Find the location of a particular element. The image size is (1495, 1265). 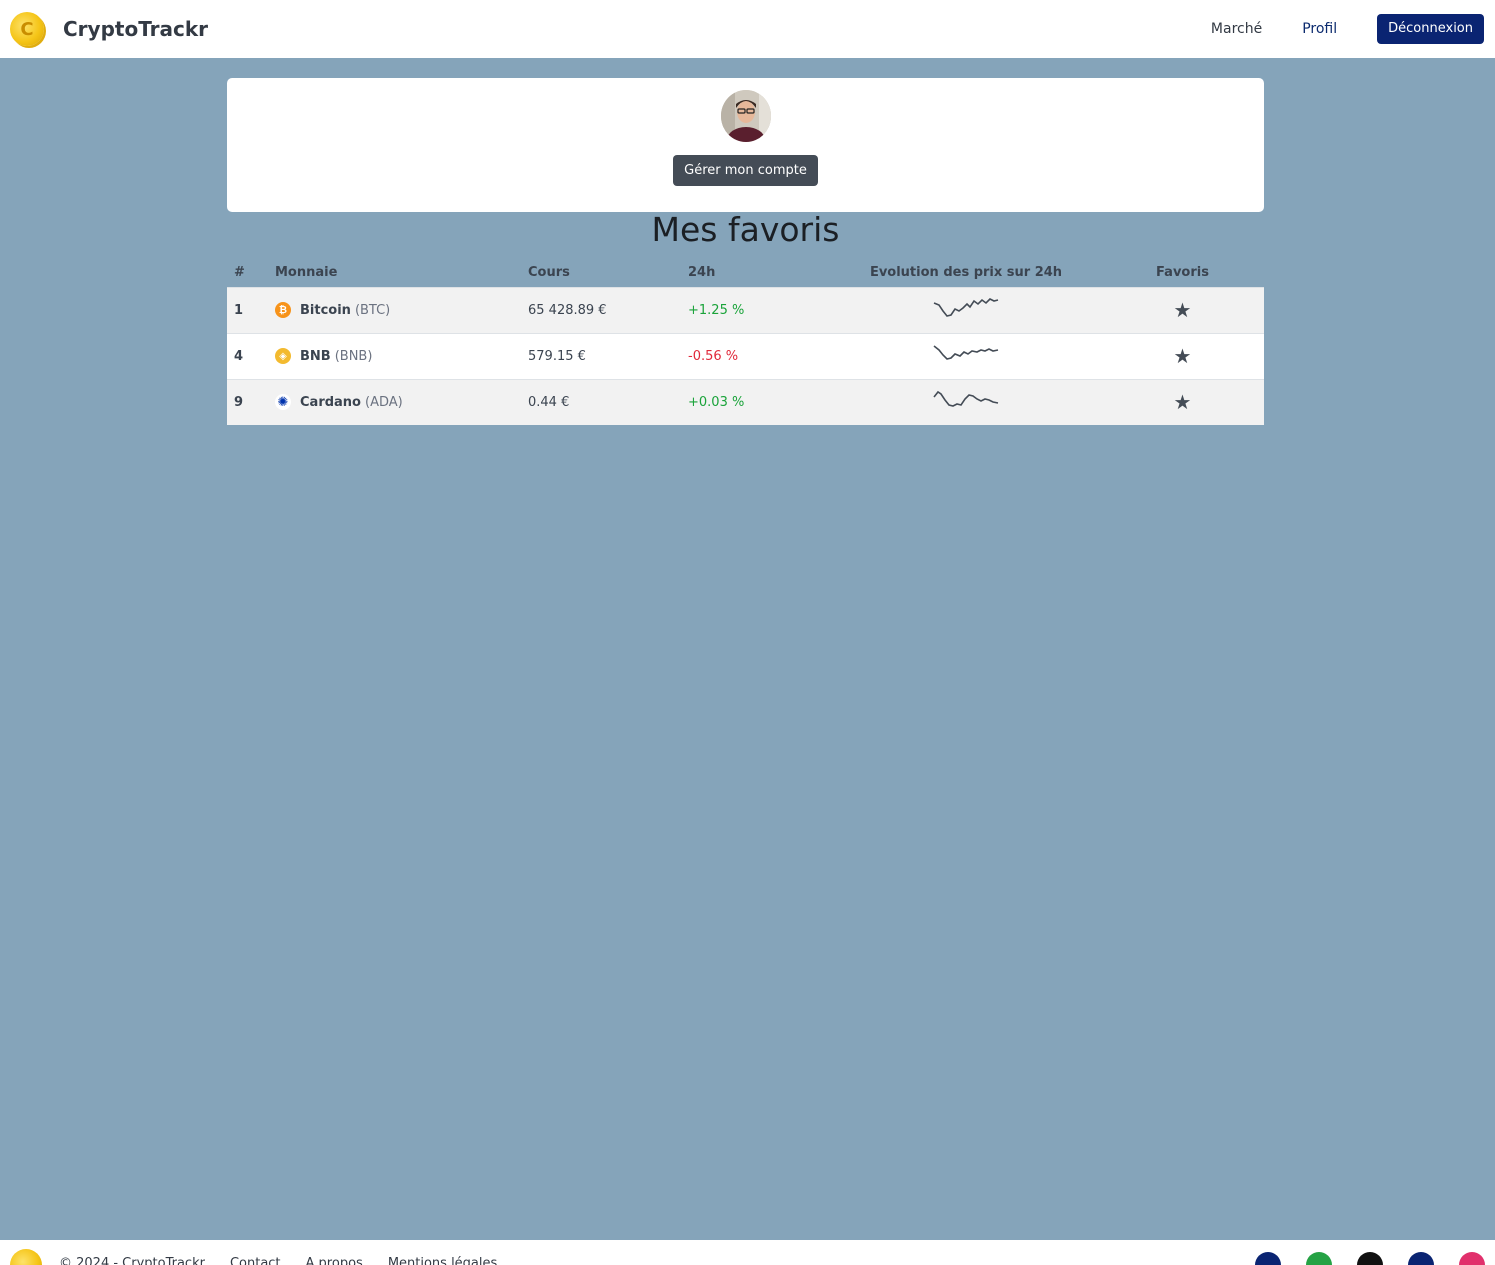

row-price: 0.44 € is located at coordinates (549, 402).